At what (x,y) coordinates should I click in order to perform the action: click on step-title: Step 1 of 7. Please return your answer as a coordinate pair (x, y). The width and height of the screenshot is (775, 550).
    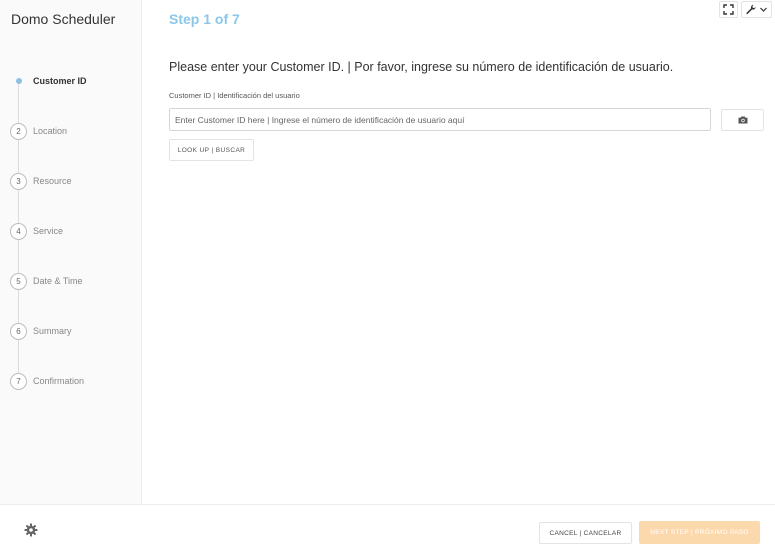
    Looking at the image, I should click on (204, 19).